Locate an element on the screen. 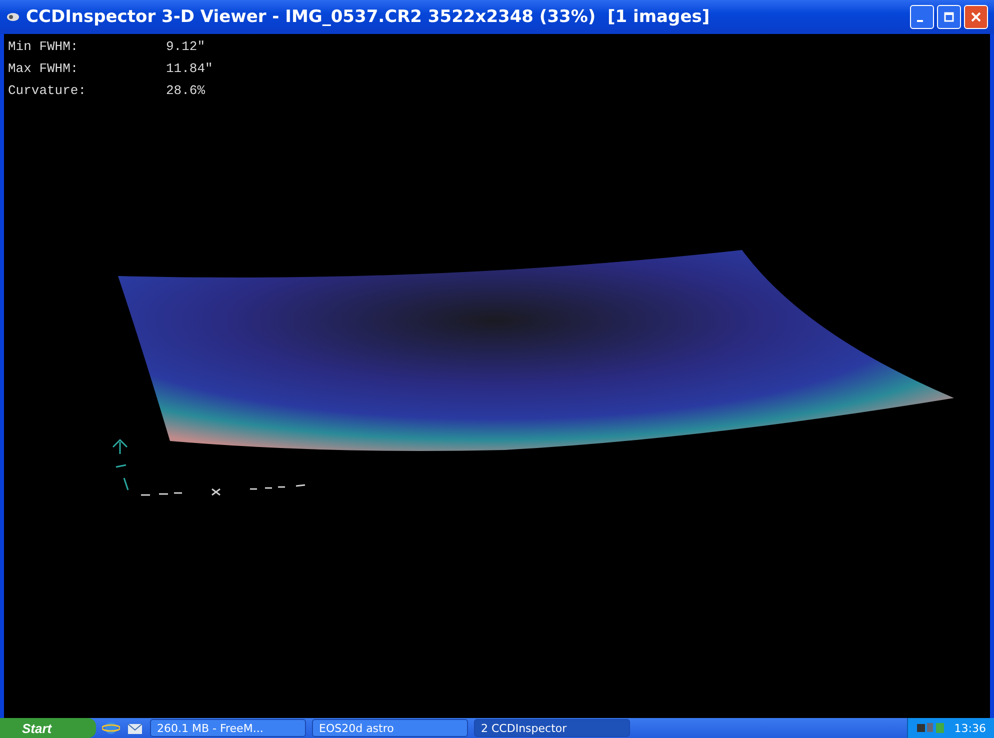 This screenshot has width=994, height=738. network-icon is located at coordinates (931, 728).